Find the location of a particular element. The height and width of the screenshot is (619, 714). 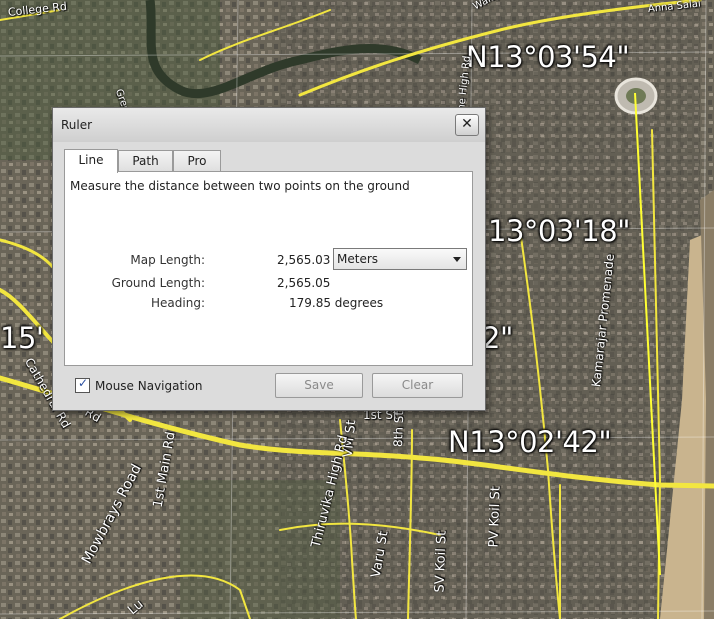

checkmark-icon: ✓ is located at coordinates (83, 383).